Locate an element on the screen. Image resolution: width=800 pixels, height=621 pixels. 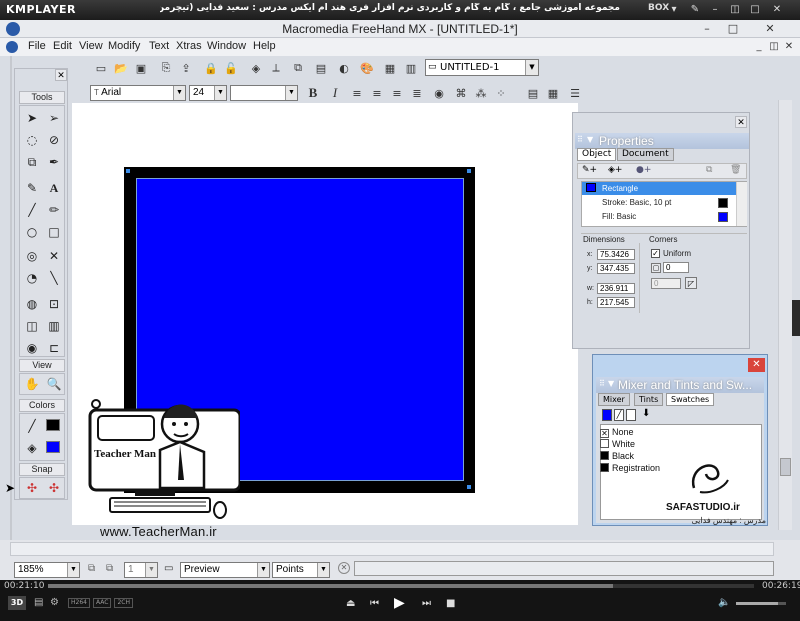
rotate-tool-icon: ◍ is located at coordinates (32, 304).